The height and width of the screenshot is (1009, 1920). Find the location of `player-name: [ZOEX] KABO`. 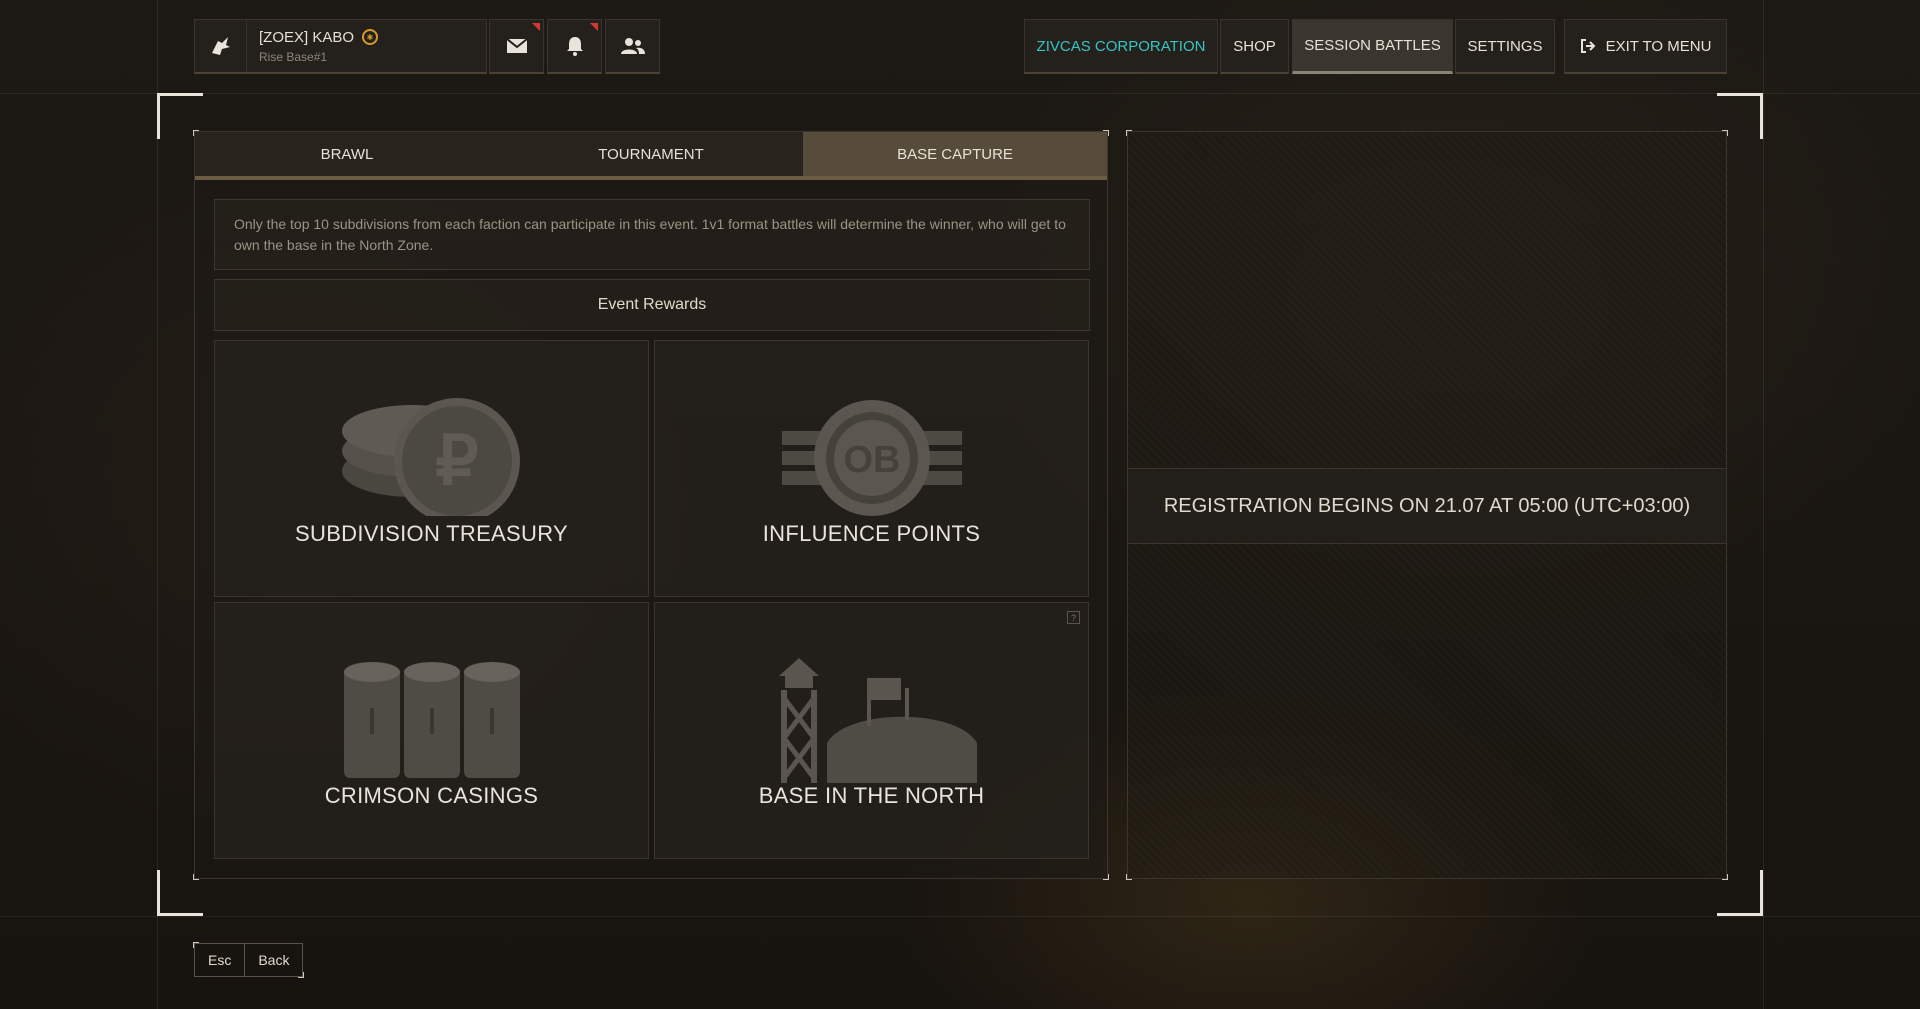

player-name: [ZOEX] KABO is located at coordinates (307, 37).